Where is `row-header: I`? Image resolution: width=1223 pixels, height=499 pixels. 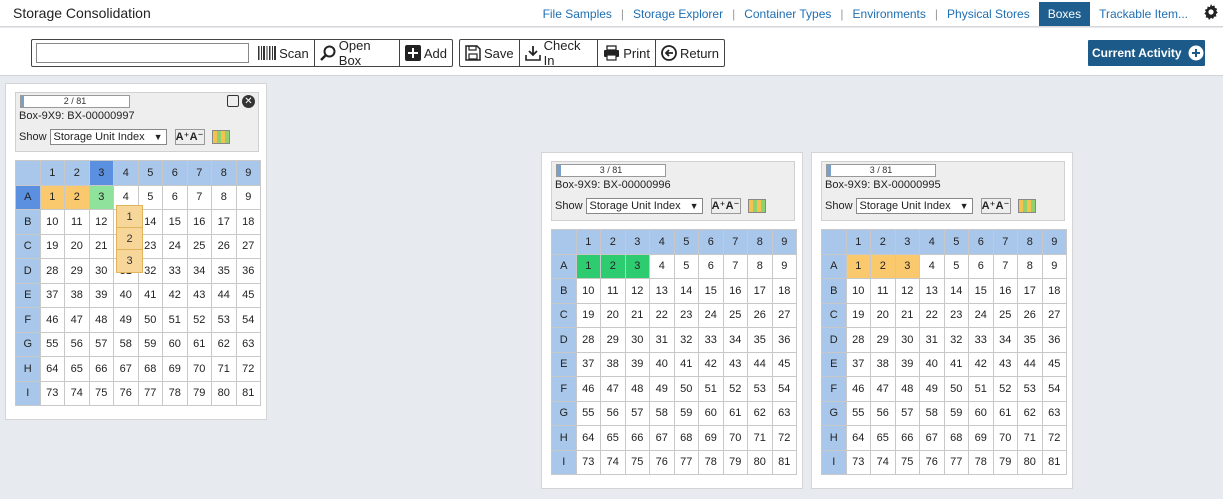 row-header: I is located at coordinates (28, 393).